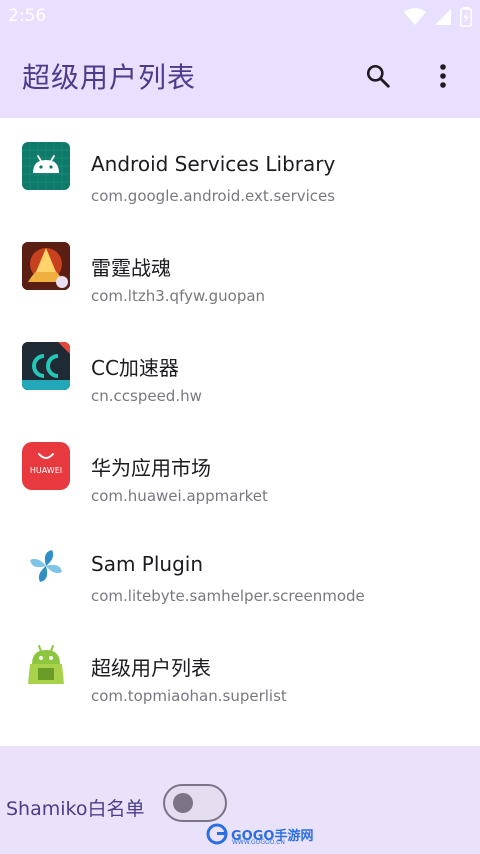  What do you see at coordinates (240, 668) in the screenshot?
I see `list-item: 超级用户列表 com.topmiaohan.superlist` at bounding box center [240, 668].